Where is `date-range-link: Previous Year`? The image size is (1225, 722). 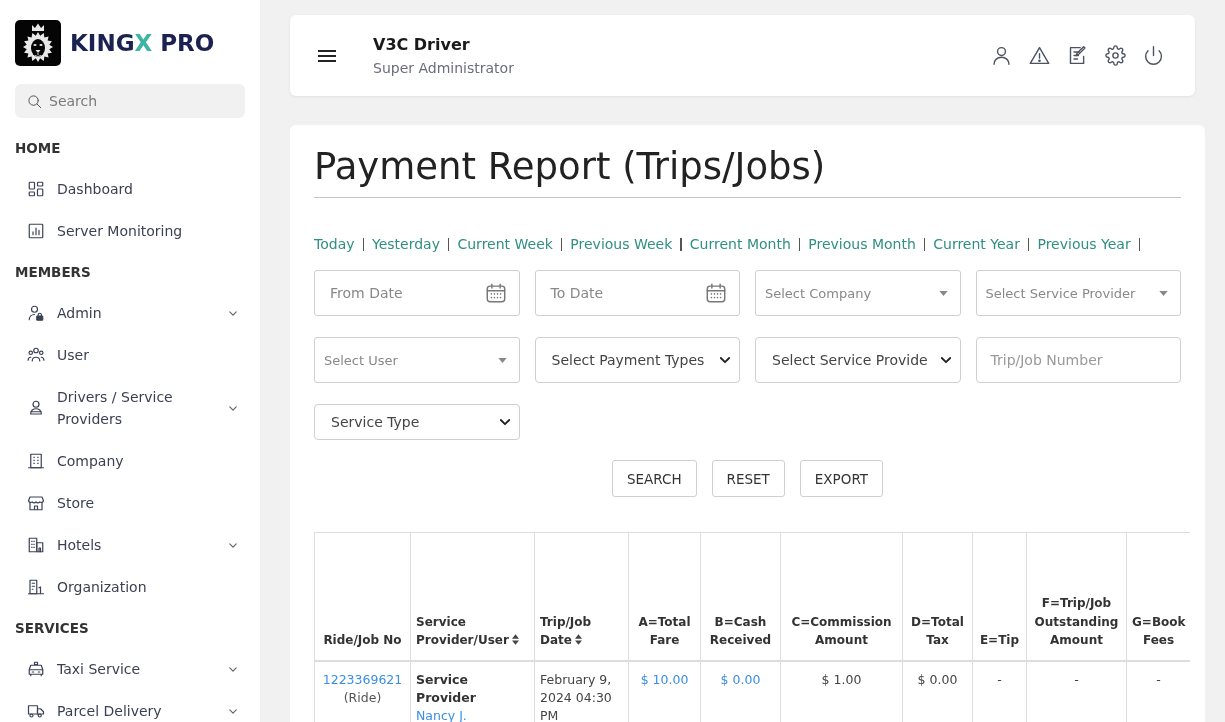
date-range-link: Previous Year is located at coordinates (1084, 244).